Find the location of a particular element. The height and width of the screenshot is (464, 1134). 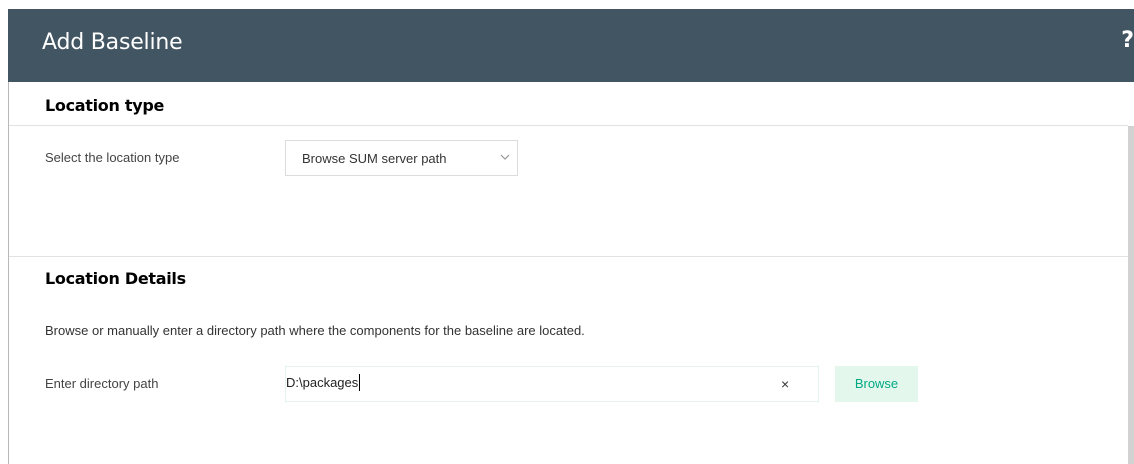

browse-button: Browse is located at coordinates (876, 384).